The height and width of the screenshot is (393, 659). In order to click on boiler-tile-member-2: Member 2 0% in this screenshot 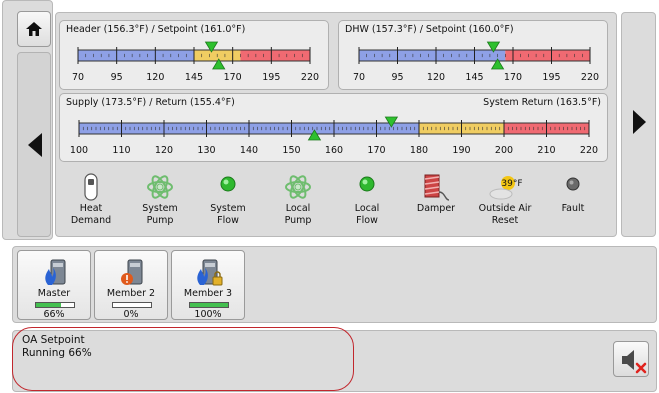, I will do `click(131, 285)`.